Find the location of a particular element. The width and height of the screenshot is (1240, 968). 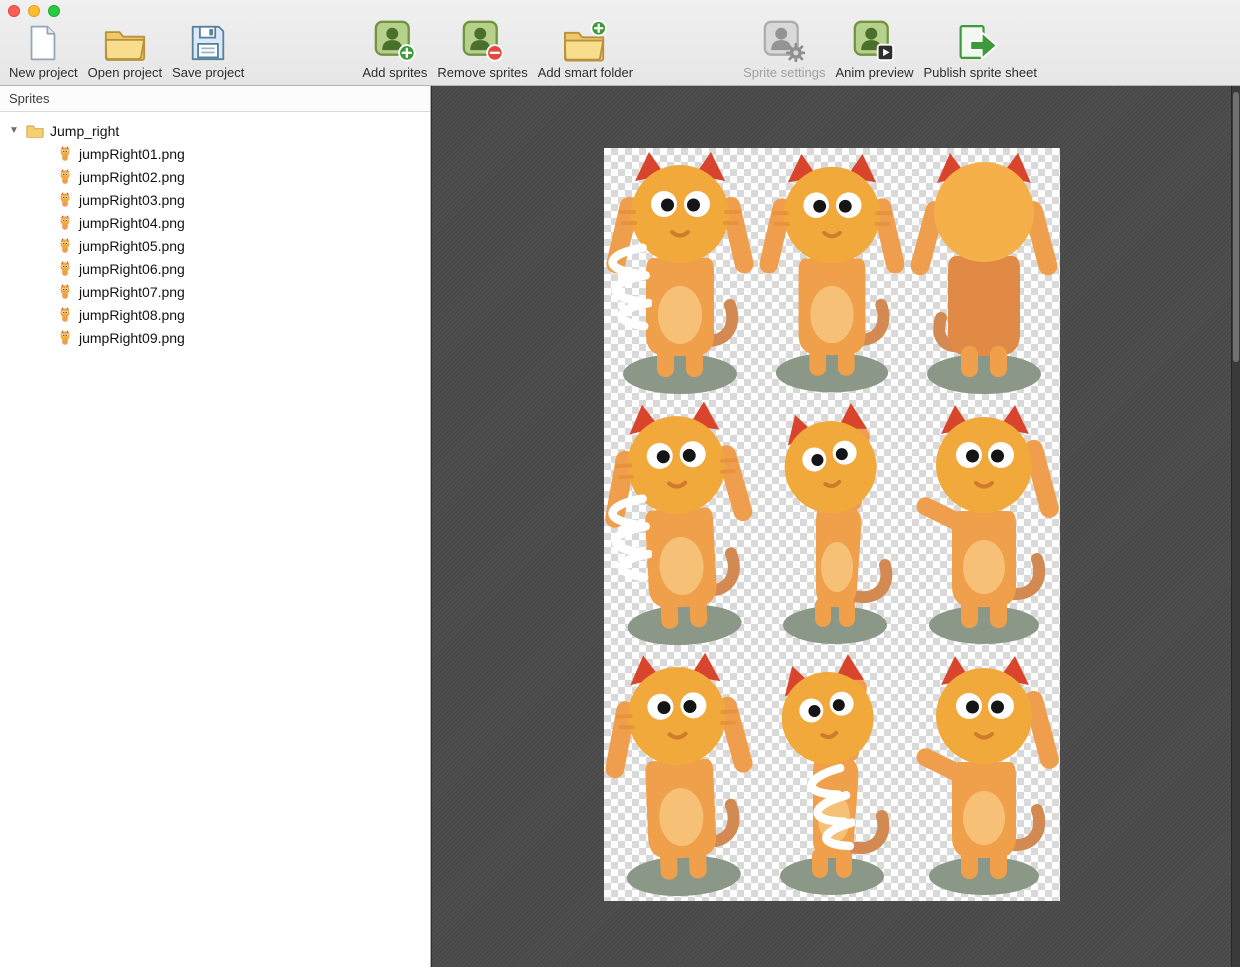

folder-icon is located at coordinates (35, 130).